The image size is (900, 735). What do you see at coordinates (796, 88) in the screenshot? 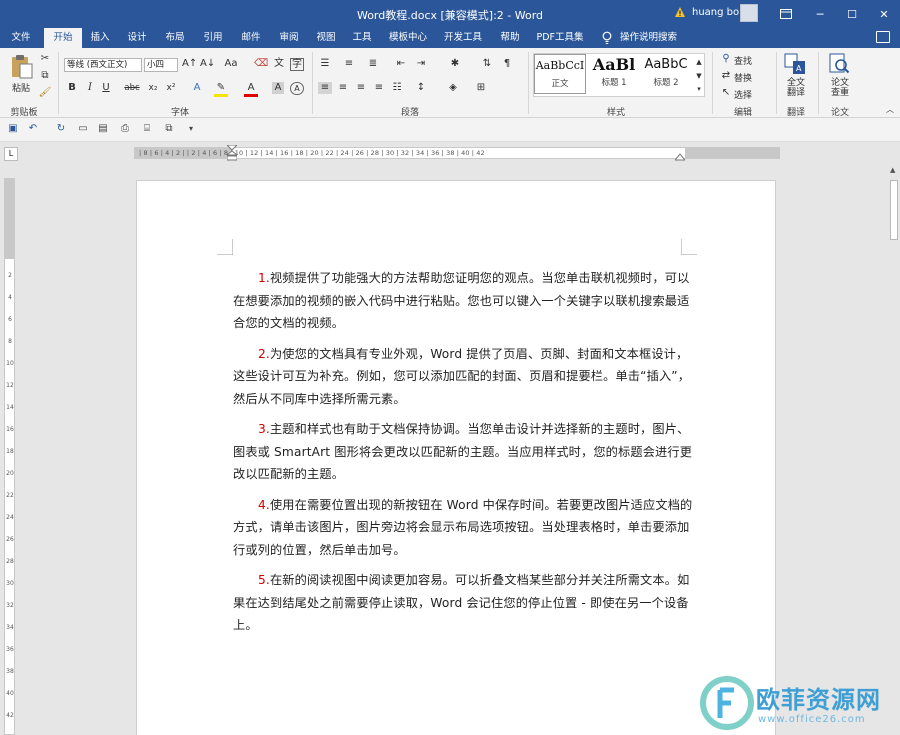
I see `translate-button: 全文 翻译` at bounding box center [796, 88].